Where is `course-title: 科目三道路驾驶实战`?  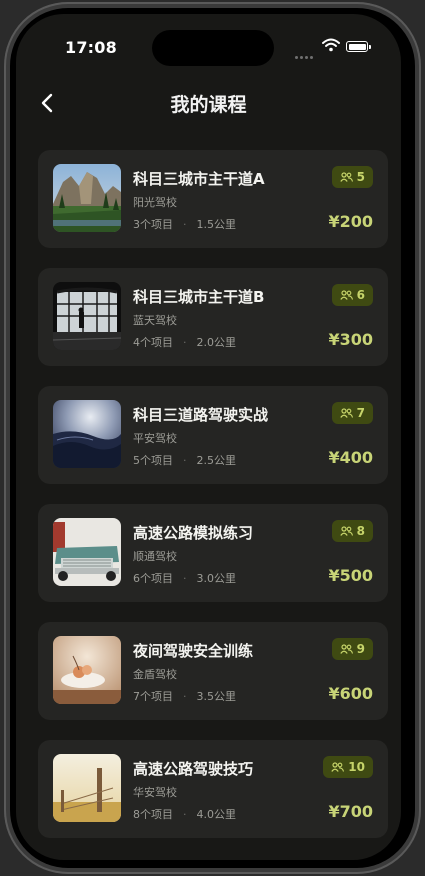
course-title: 科目三道路驾驶实战 is located at coordinates (201, 415).